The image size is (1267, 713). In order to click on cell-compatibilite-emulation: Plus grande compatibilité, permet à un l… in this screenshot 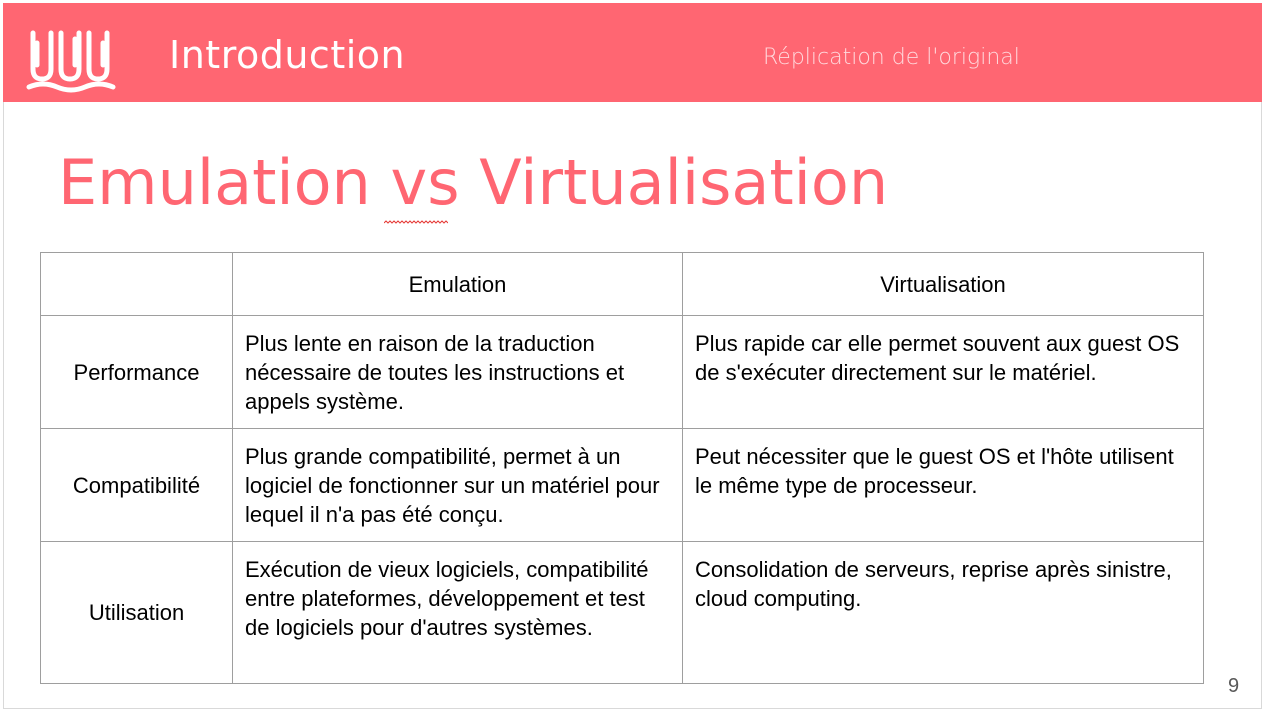, I will do `click(457, 485)`.